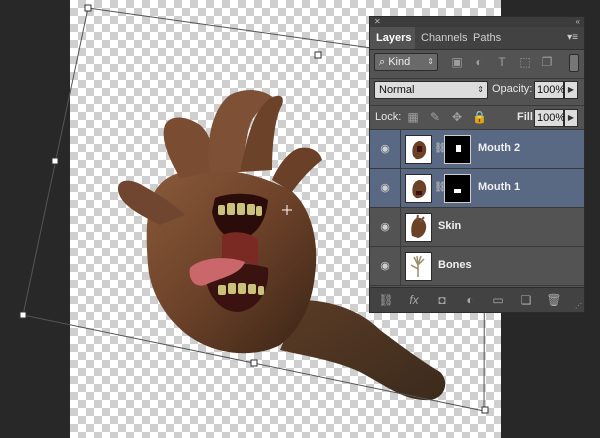 This screenshot has width=600, height=438. I want to click on blend-row: Normal ⇕ Opacity: 100% ▶, so click(477, 92).